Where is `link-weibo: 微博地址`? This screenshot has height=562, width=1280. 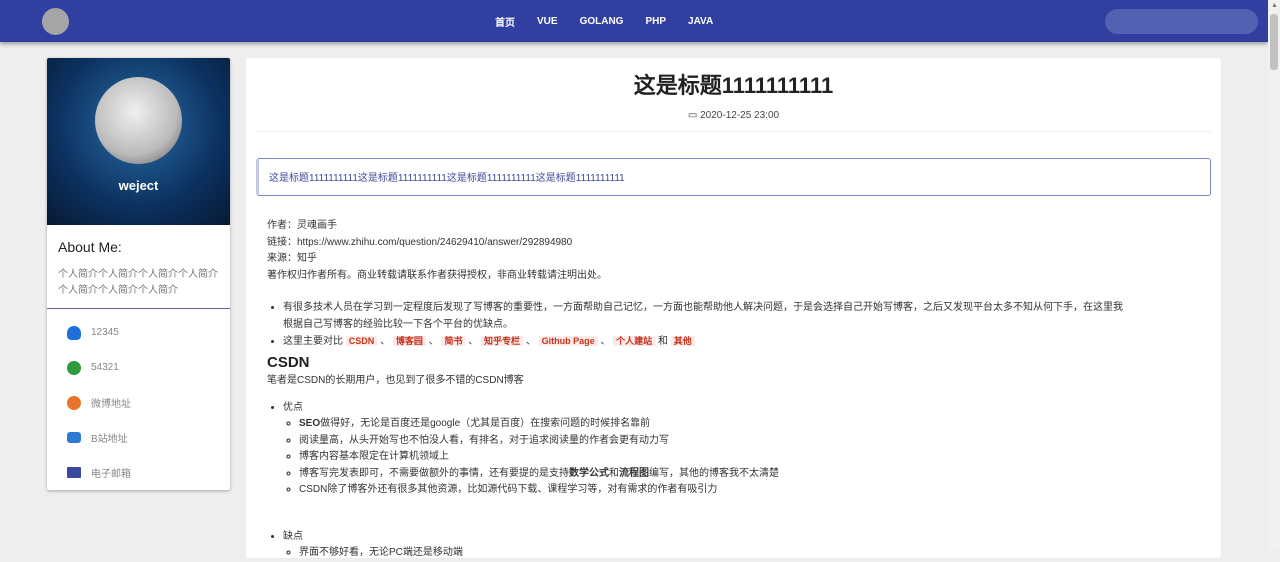 link-weibo: 微博地址 is located at coordinates (138, 402).